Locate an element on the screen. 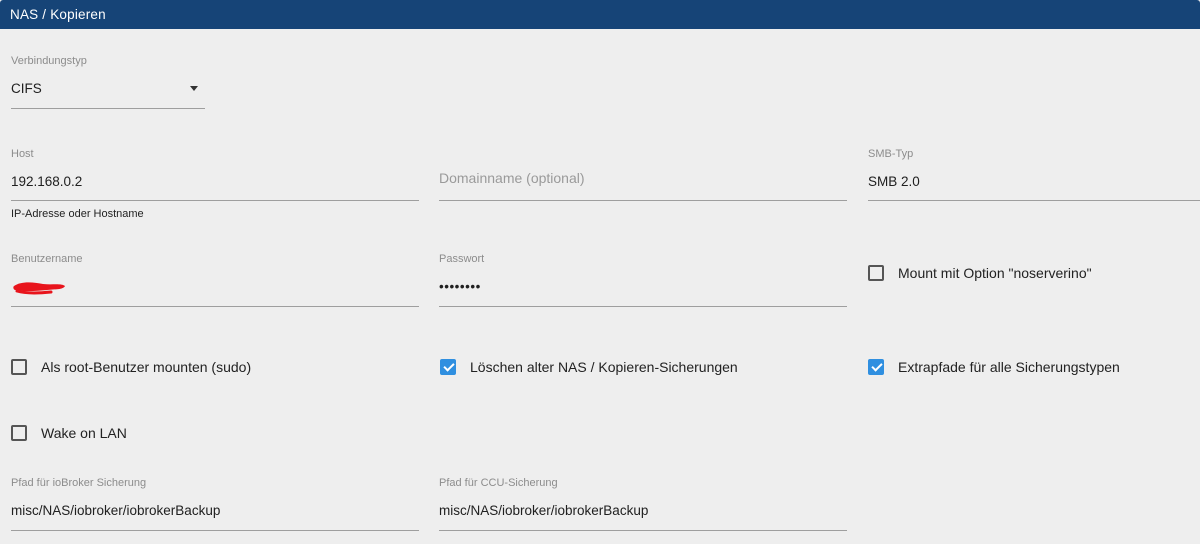 The width and height of the screenshot is (1200, 544). delete-old-checkbox-row: Löschen alter NAS / Kopieren-Sicherungen is located at coordinates (589, 367).